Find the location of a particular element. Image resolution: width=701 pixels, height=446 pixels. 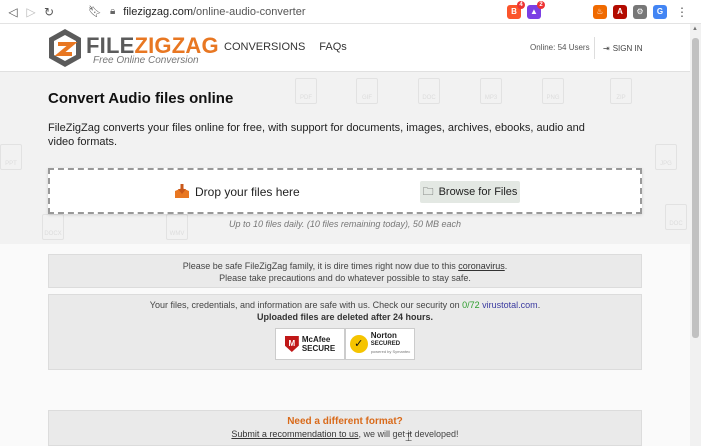

brave-shield-icon: B4 is located at coordinates (516, 9).